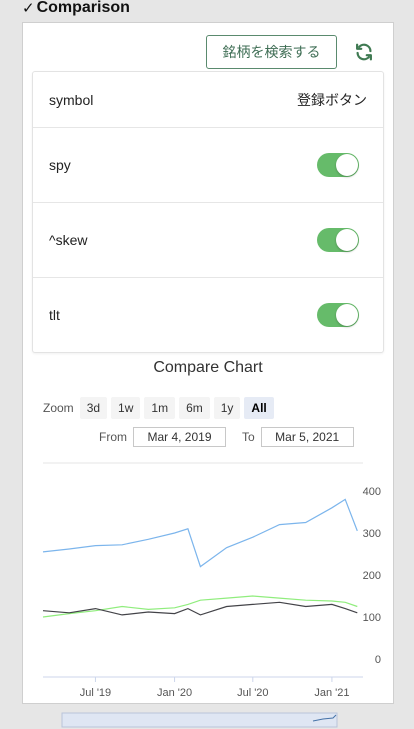 The image size is (414, 729). Describe the element at coordinates (68, 240) in the screenshot. I see `symbol-name: ^skew` at that location.